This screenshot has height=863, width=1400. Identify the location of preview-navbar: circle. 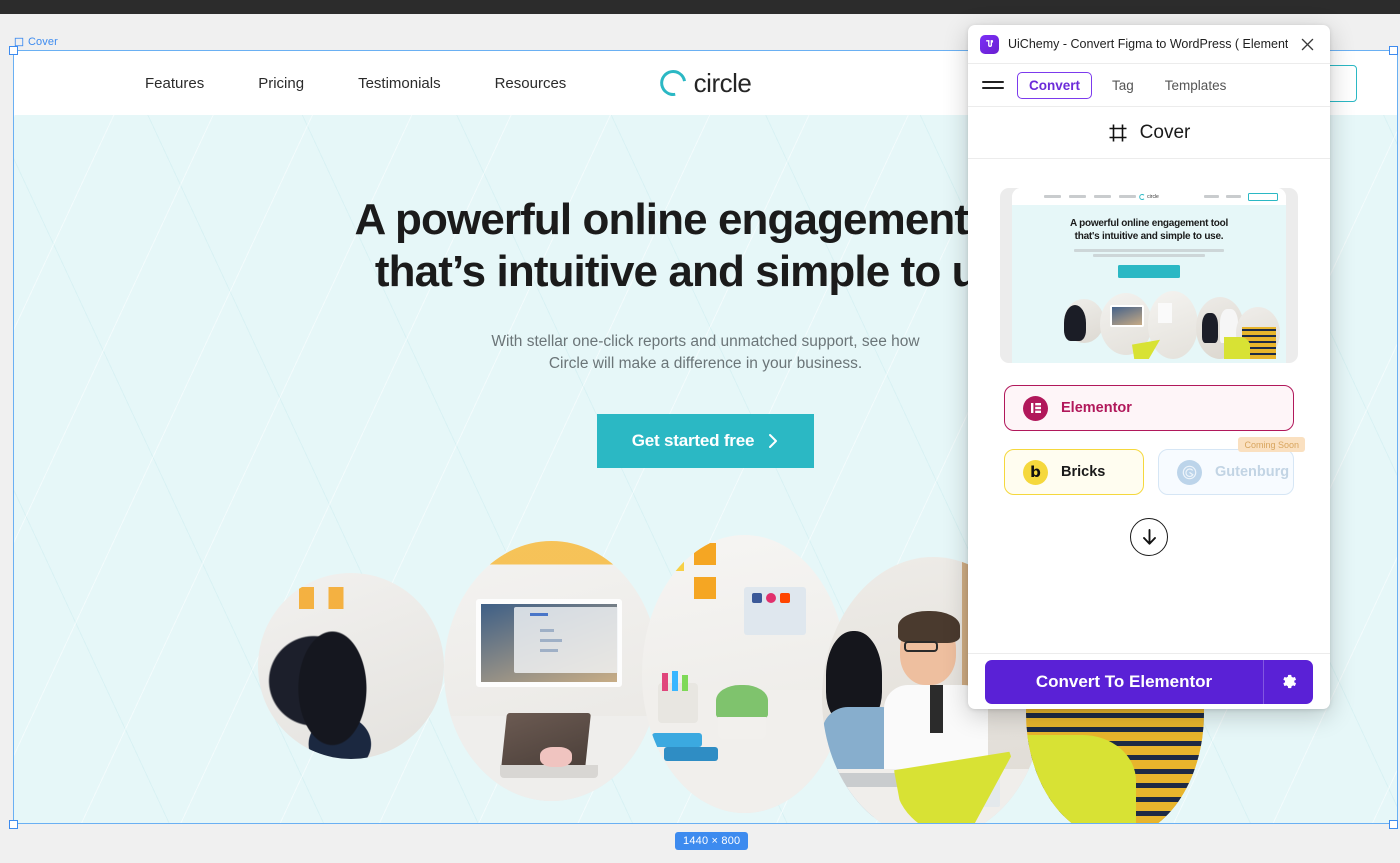
(1149, 196).